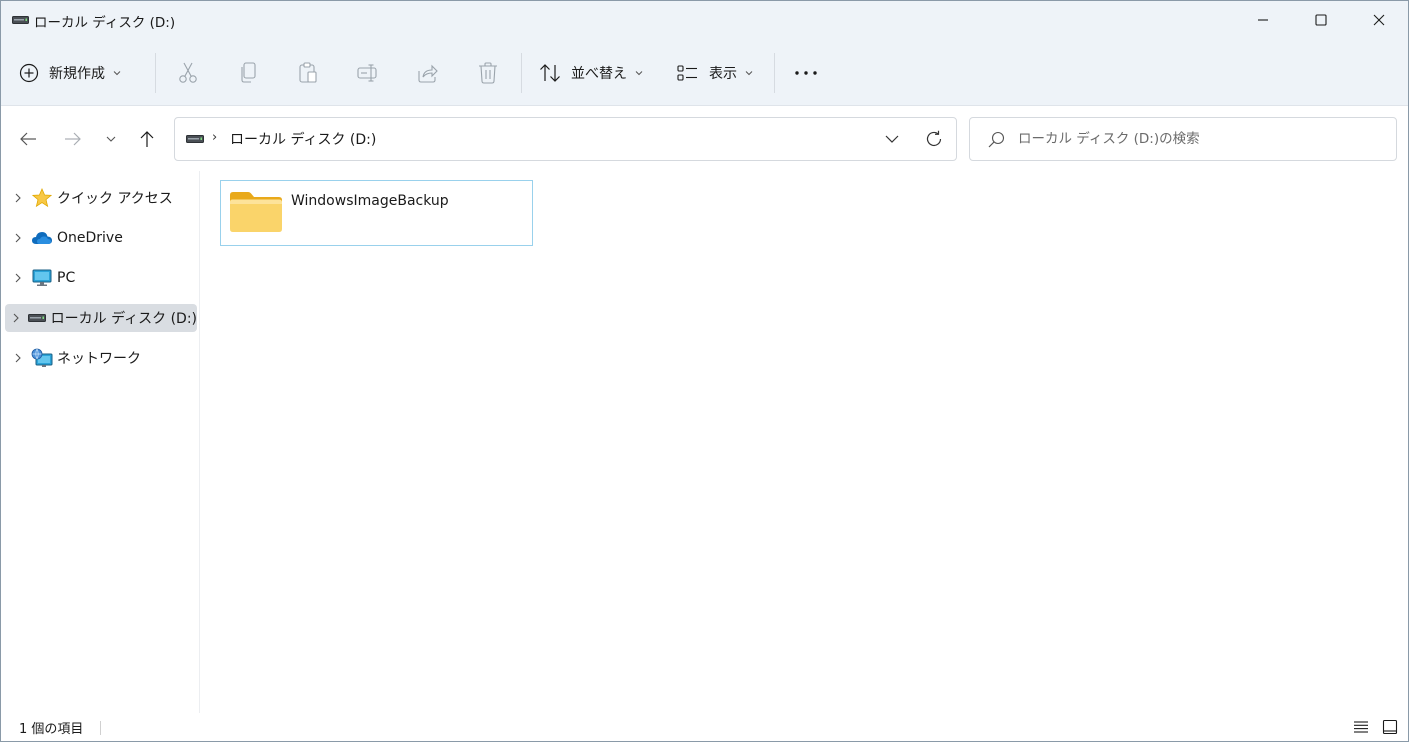  I want to click on folder-item: WindowsImageBackup, so click(376, 213).